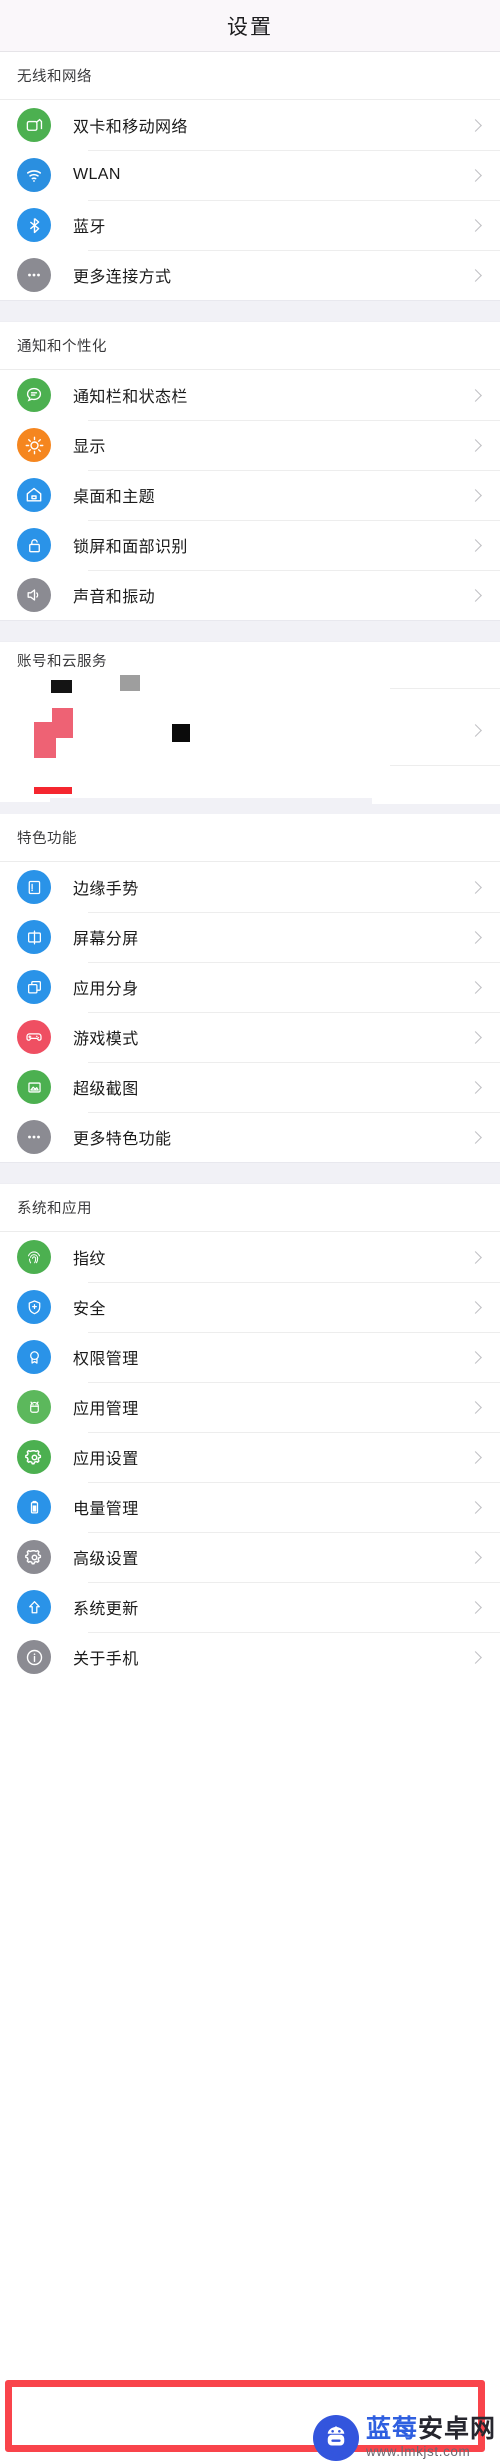 The image size is (500, 2463). I want to click on section-divider-glitched, so click(250, 804).